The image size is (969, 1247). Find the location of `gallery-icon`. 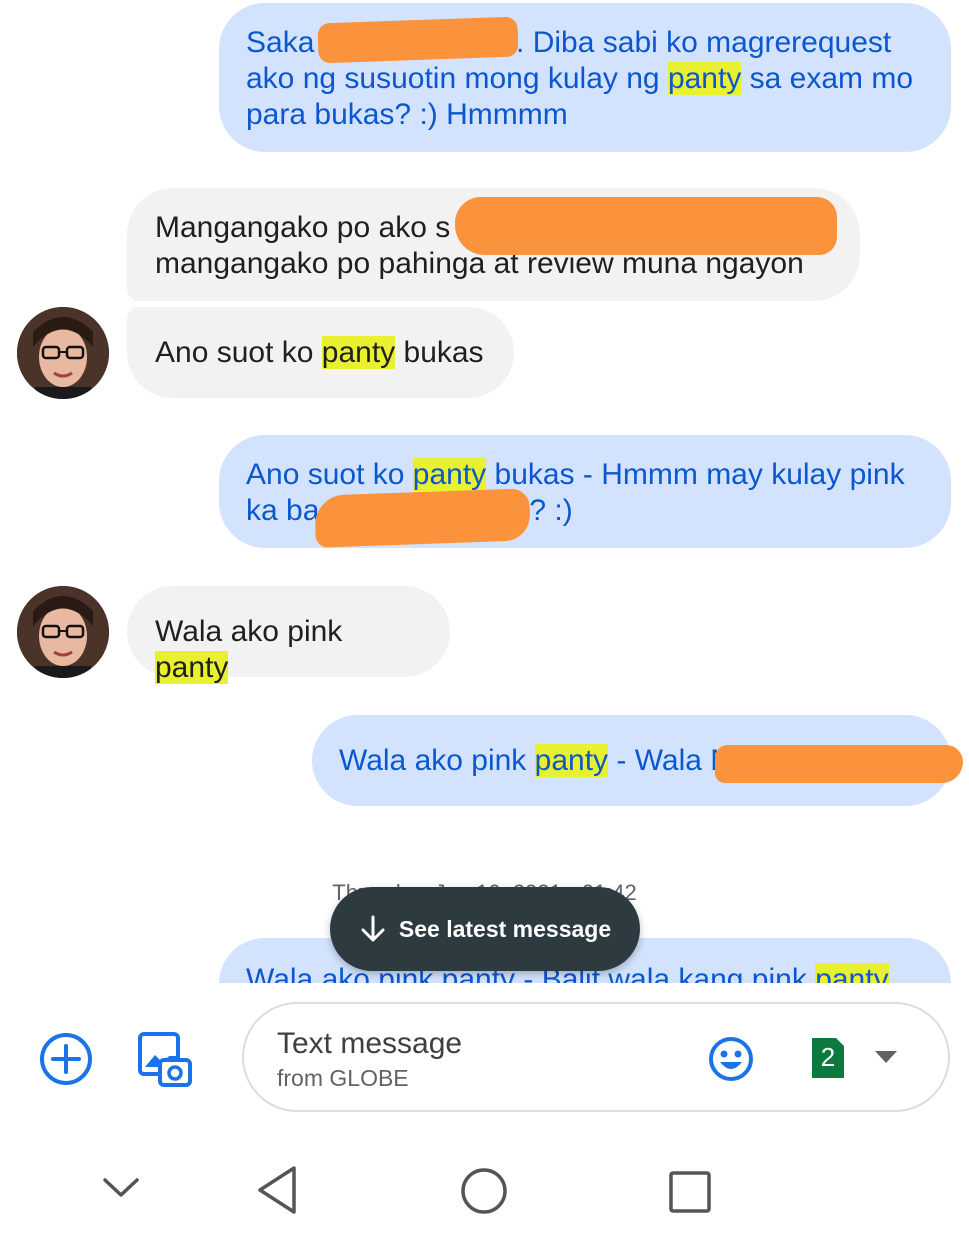

gallery-icon is located at coordinates (165, 1062).